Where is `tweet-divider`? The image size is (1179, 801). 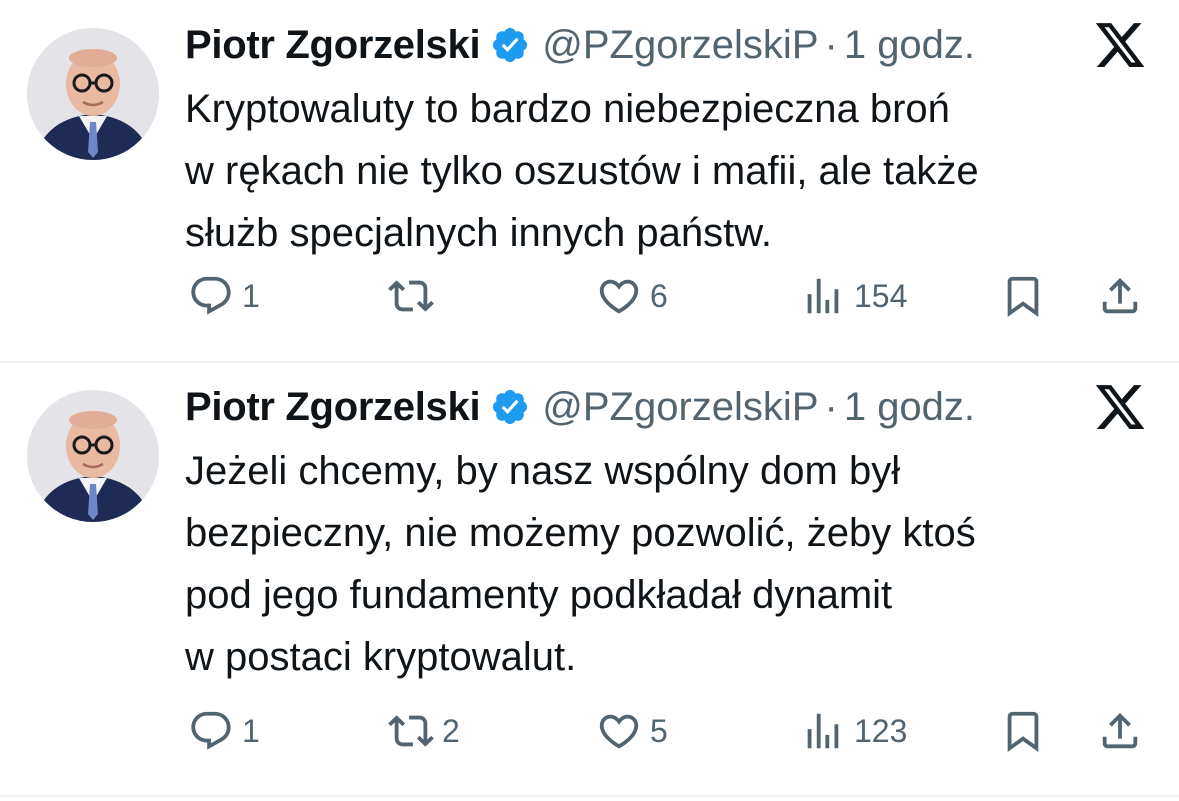
tweet-divider is located at coordinates (589, 796).